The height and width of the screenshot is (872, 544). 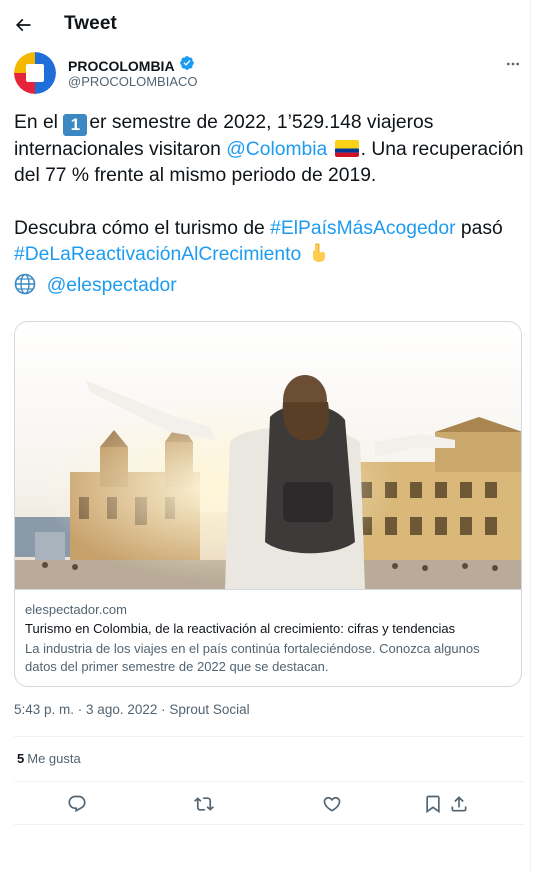 I want to click on tweet-text-segment: Descubra cómo el turismo de, so click(x=142, y=228).